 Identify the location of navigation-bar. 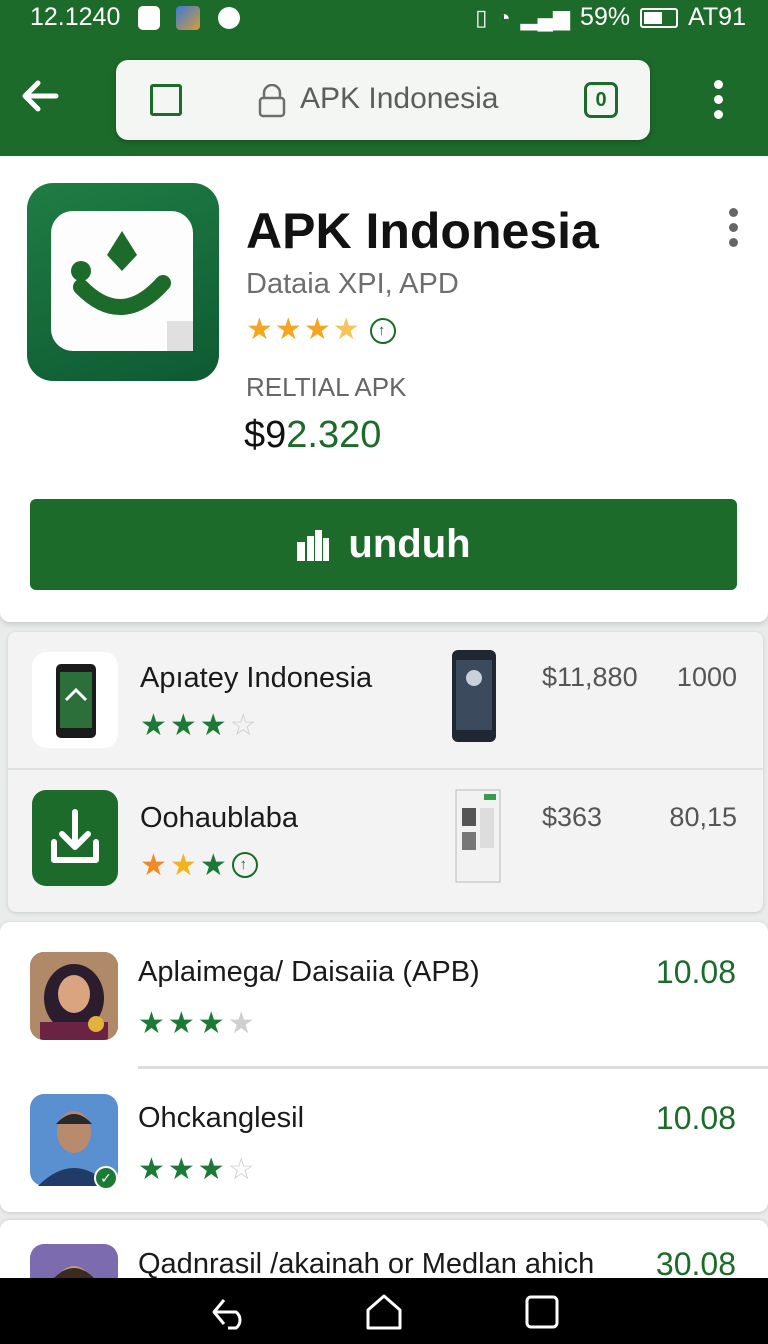
(384, 1311).